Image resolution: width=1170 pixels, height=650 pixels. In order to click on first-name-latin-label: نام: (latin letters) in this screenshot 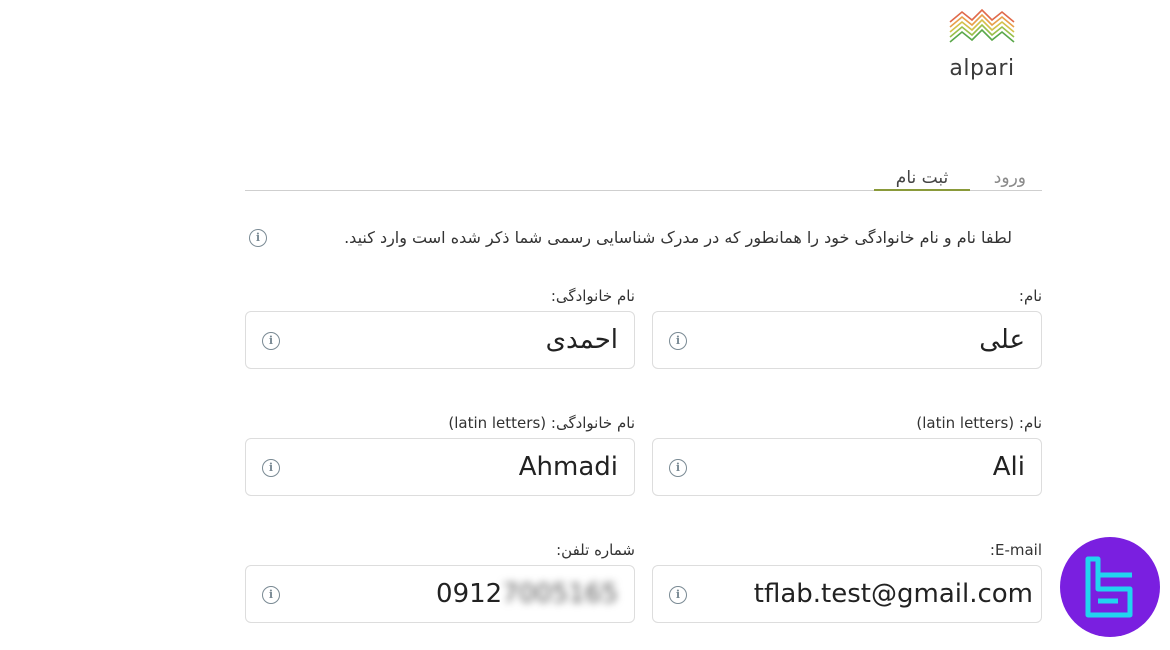, I will do `click(979, 423)`.